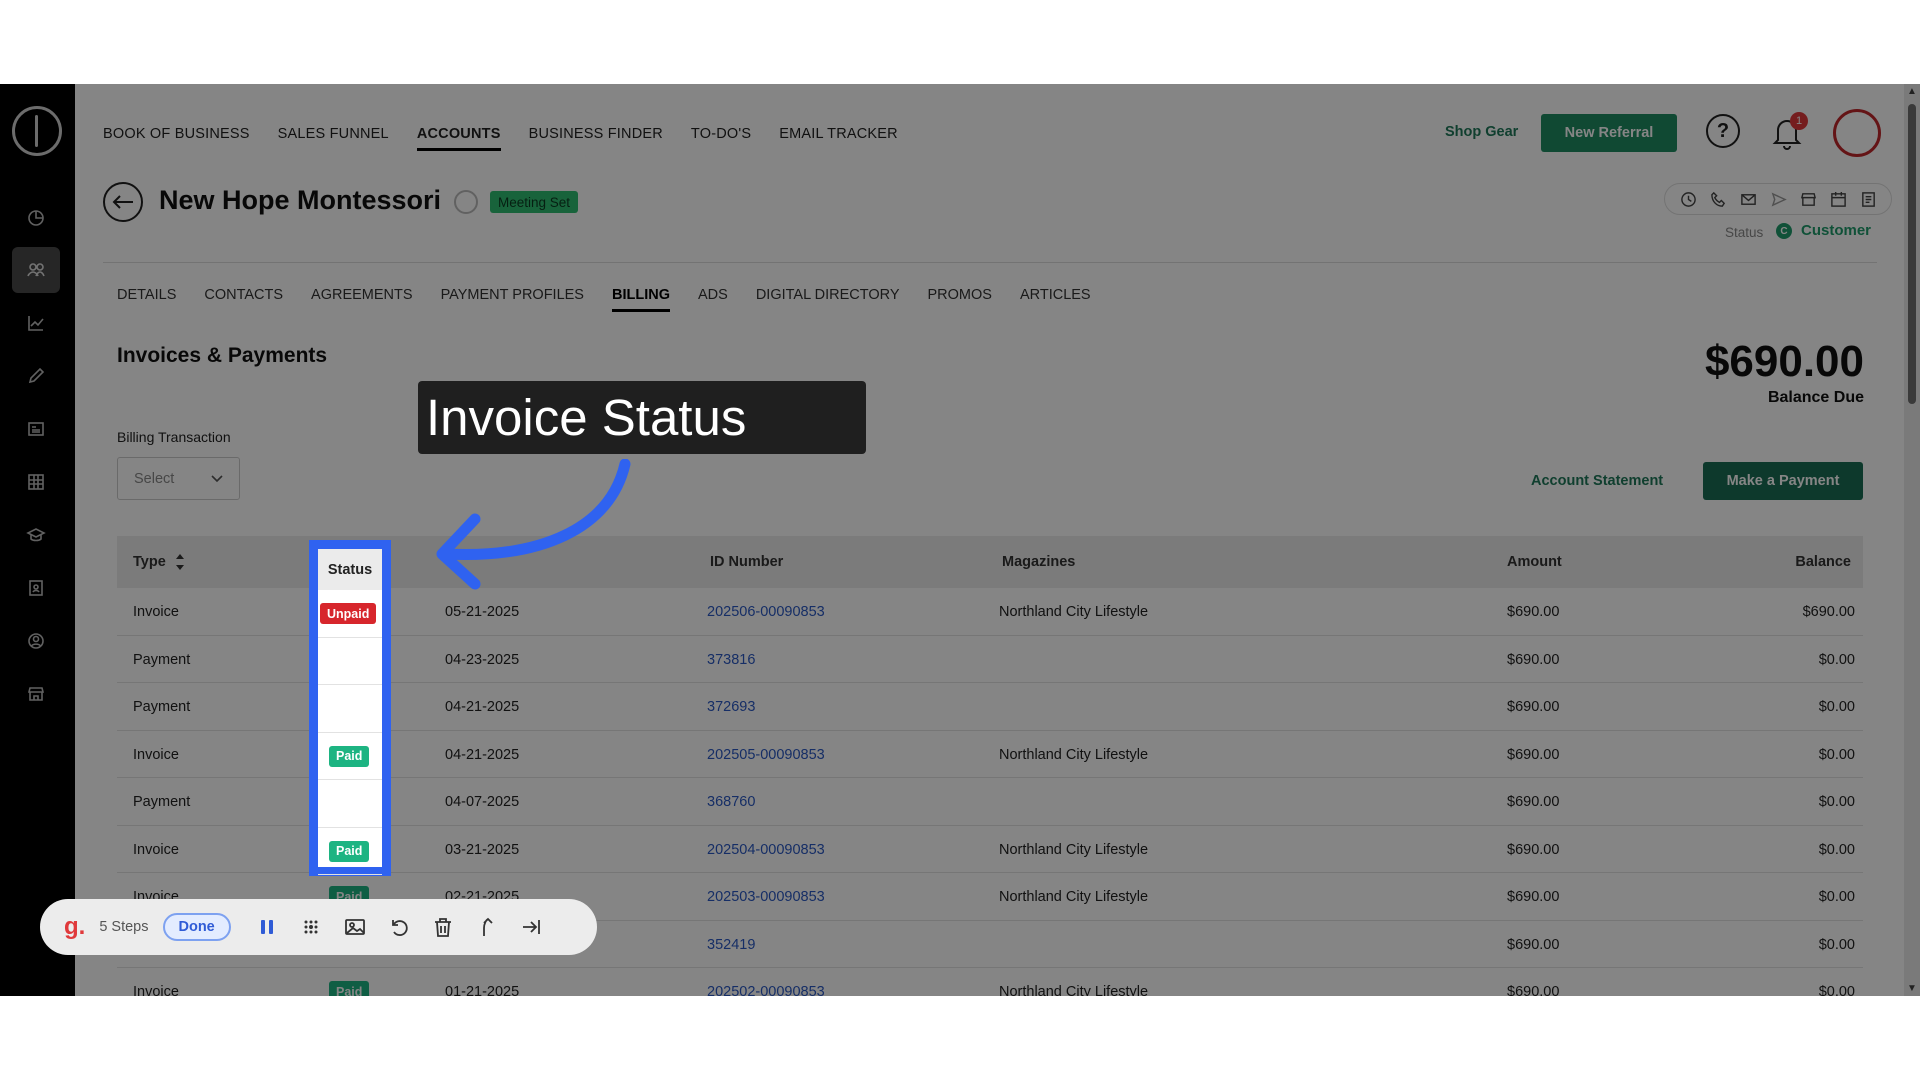  Describe the element at coordinates (533, 524) in the screenshot. I see `callout-arrow-icon` at that location.